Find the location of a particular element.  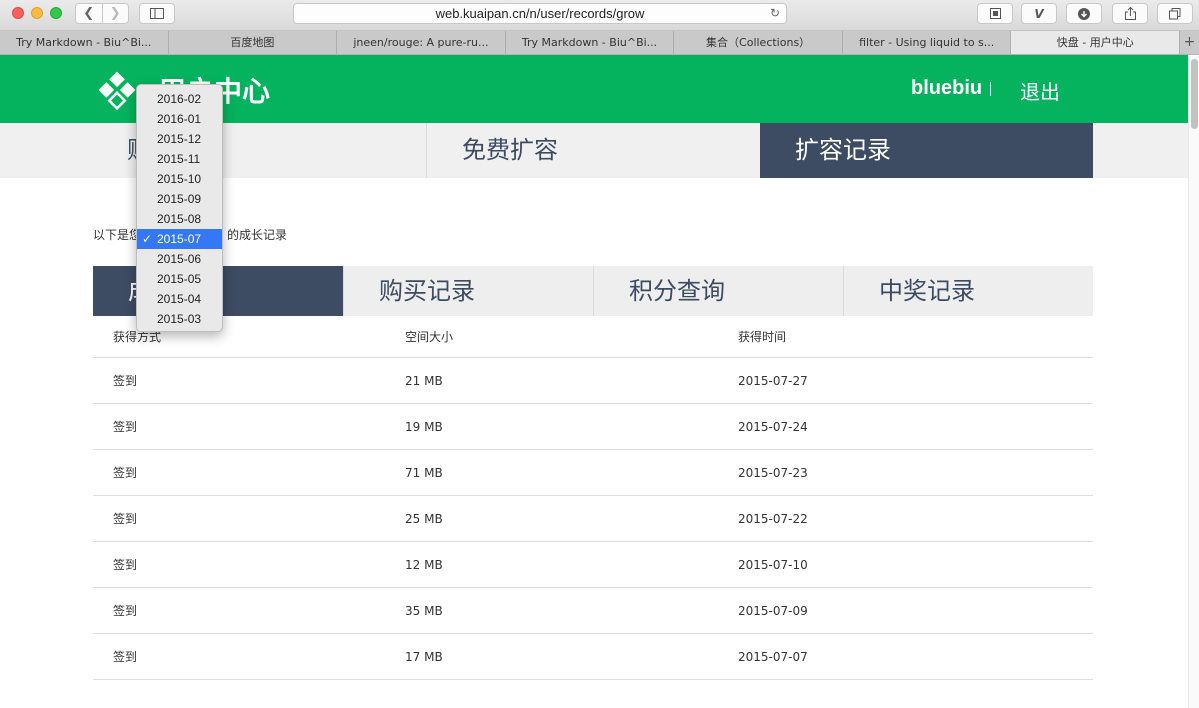

intro-suffix: 的成长记录 is located at coordinates (257, 235).